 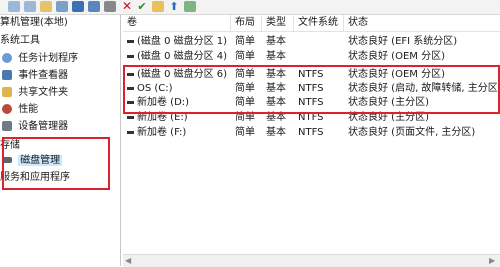 What do you see at coordinates (30, 6) in the screenshot?
I see `forward-icon` at bounding box center [30, 6].